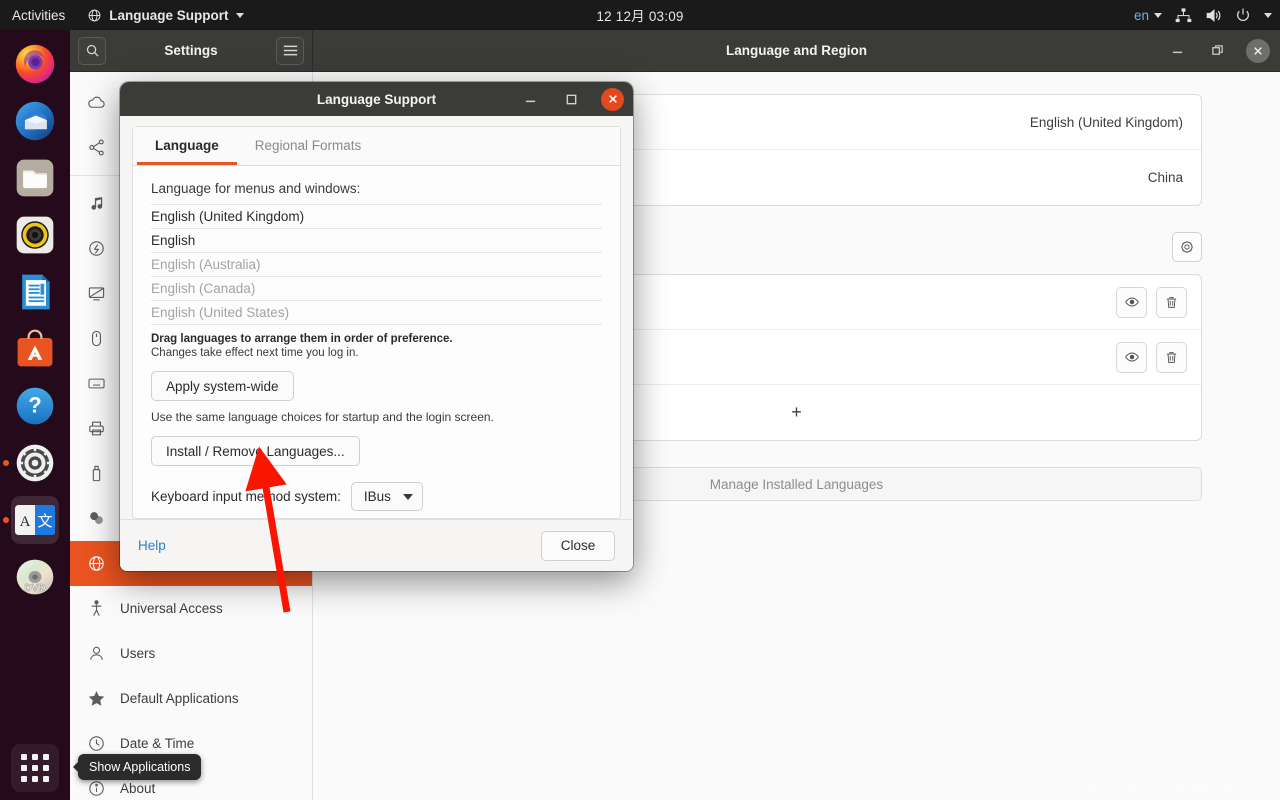 The height and width of the screenshot is (800, 1280). I want to click on accessibility-icon, so click(96, 608).